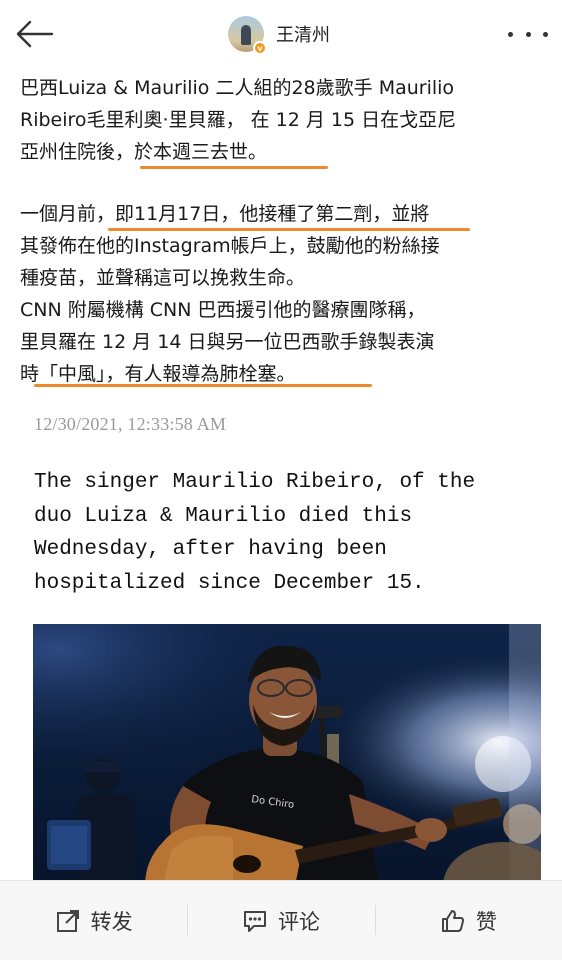 This screenshot has height=960, width=562. I want to click on like-button: 赞, so click(468, 920).